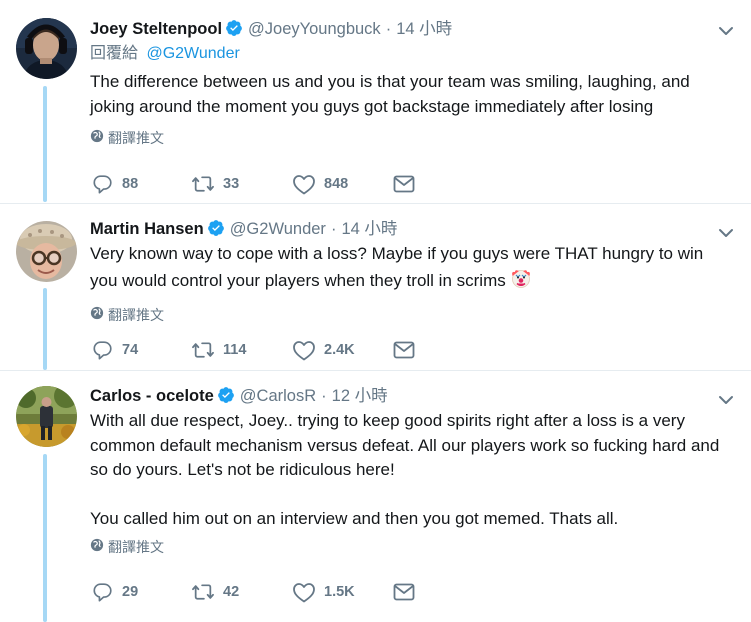  What do you see at coordinates (218, 350) in the screenshot?
I see `retweet-button: 114` at bounding box center [218, 350].